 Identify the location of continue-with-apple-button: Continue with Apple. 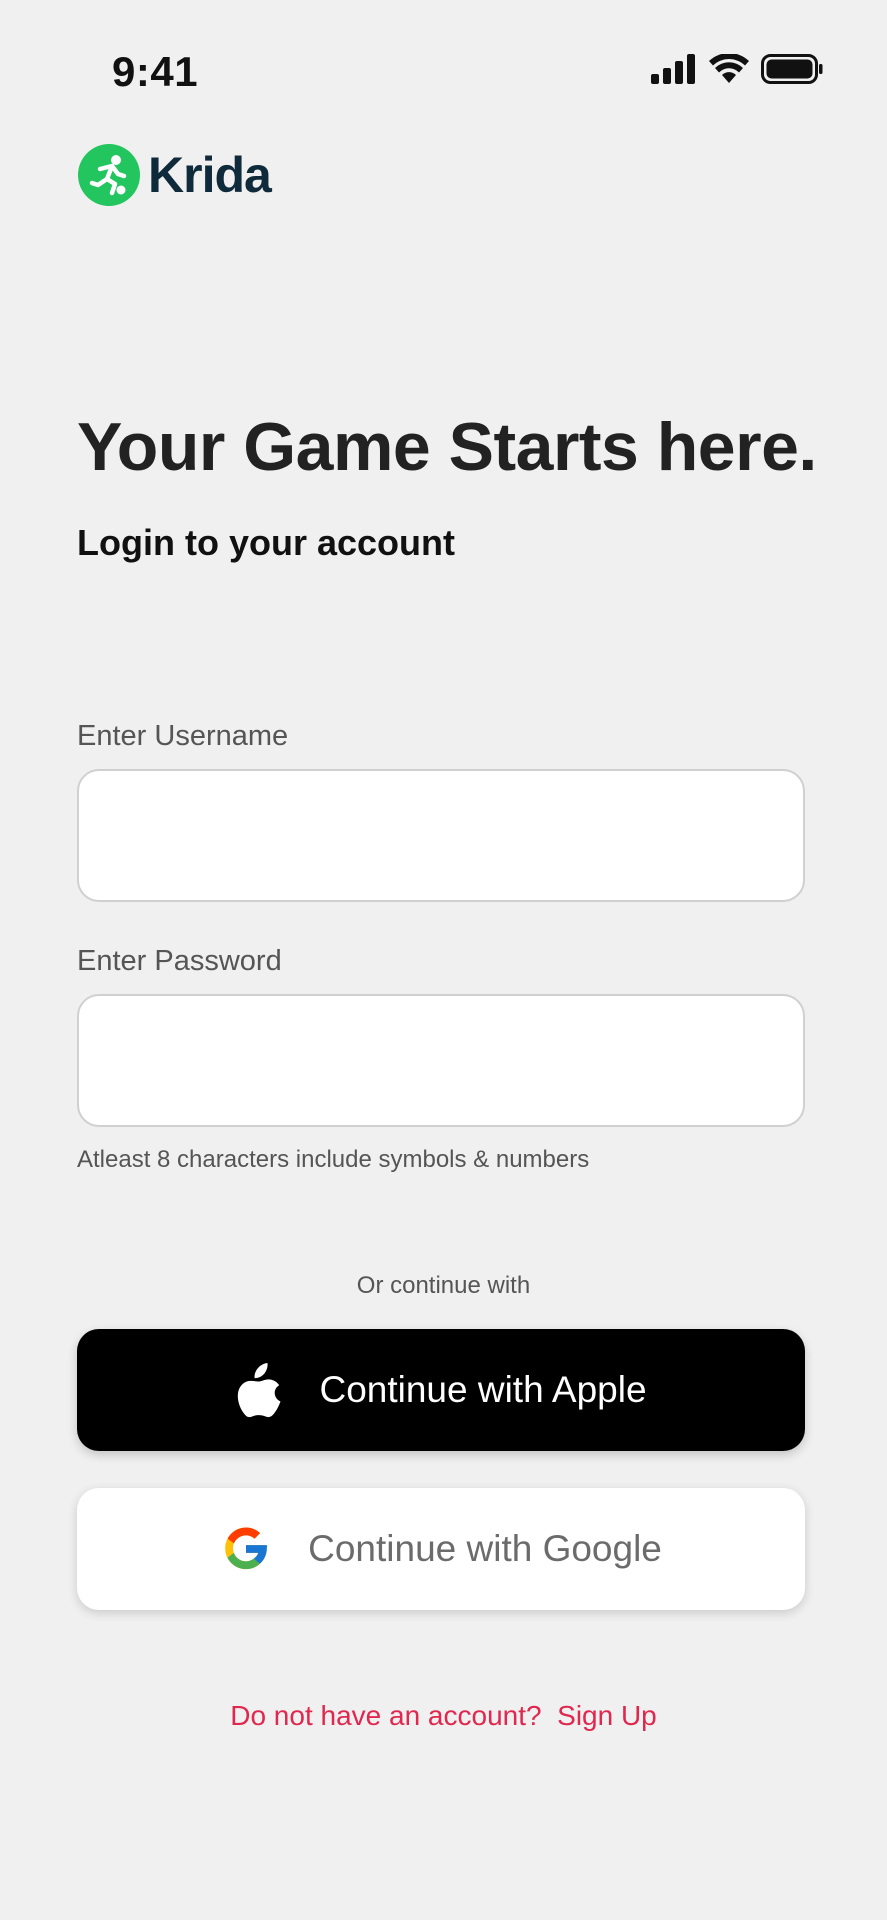
(441, 1390).